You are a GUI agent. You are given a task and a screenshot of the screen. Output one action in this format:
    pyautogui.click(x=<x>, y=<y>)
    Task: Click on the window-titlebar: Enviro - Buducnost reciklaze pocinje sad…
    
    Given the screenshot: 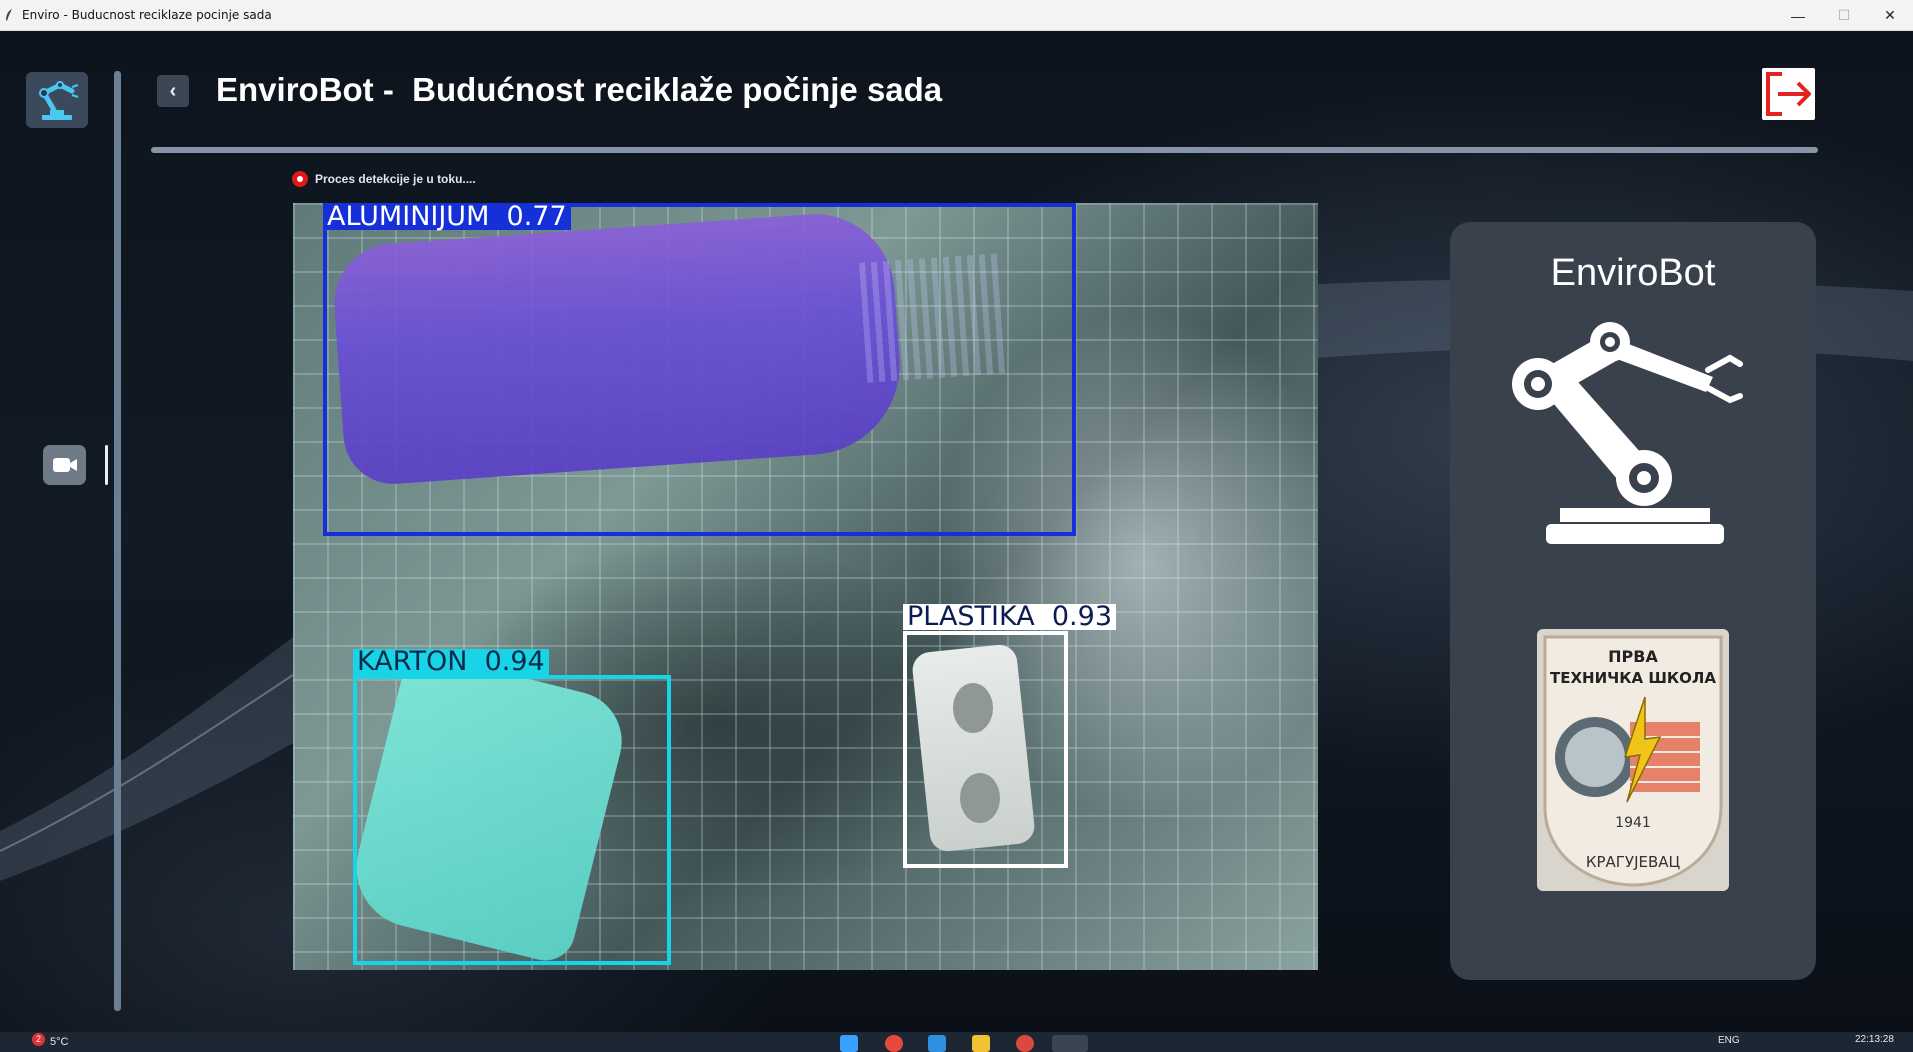 What is the action you would take?
    pyautogui.click(x=956, y=15)
    